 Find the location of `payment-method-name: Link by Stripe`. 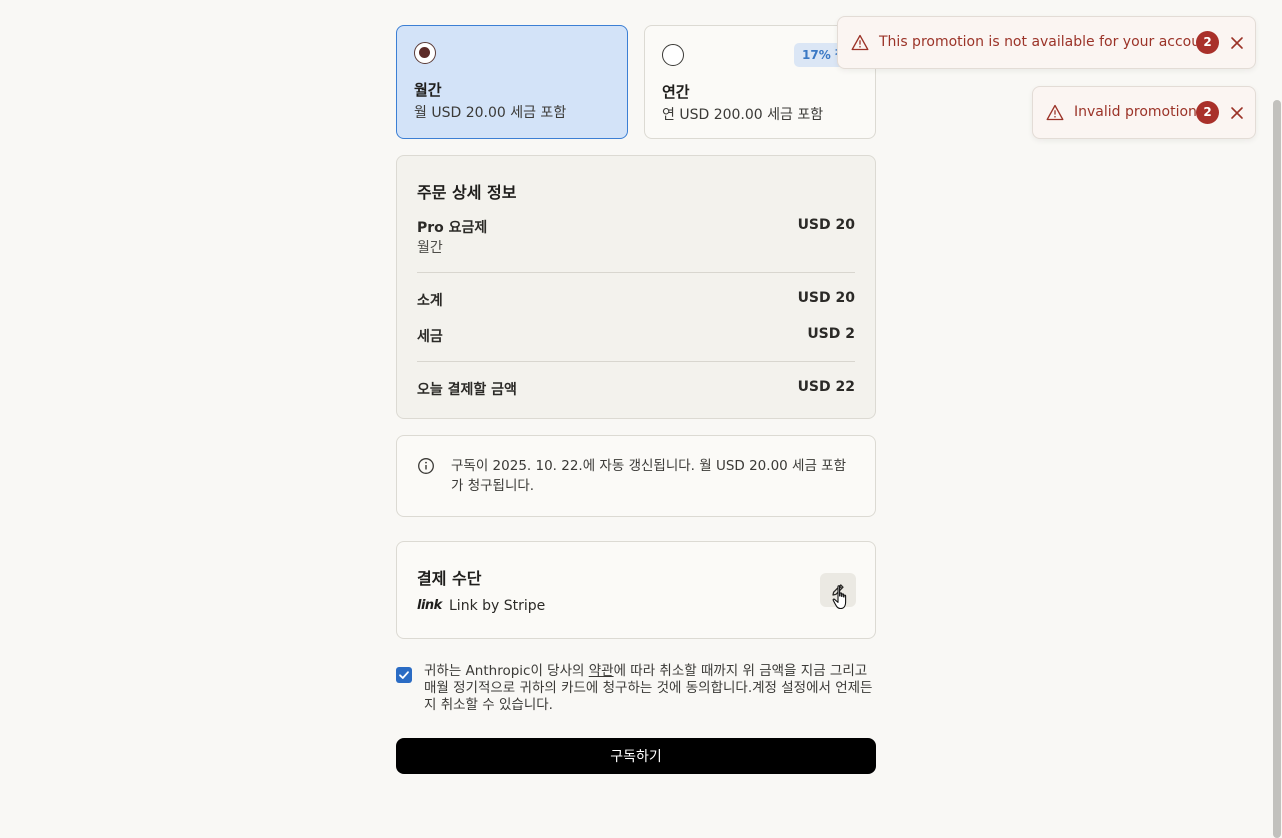

payment-method-name: Link by Stripe is located at coordinates (497, 606).